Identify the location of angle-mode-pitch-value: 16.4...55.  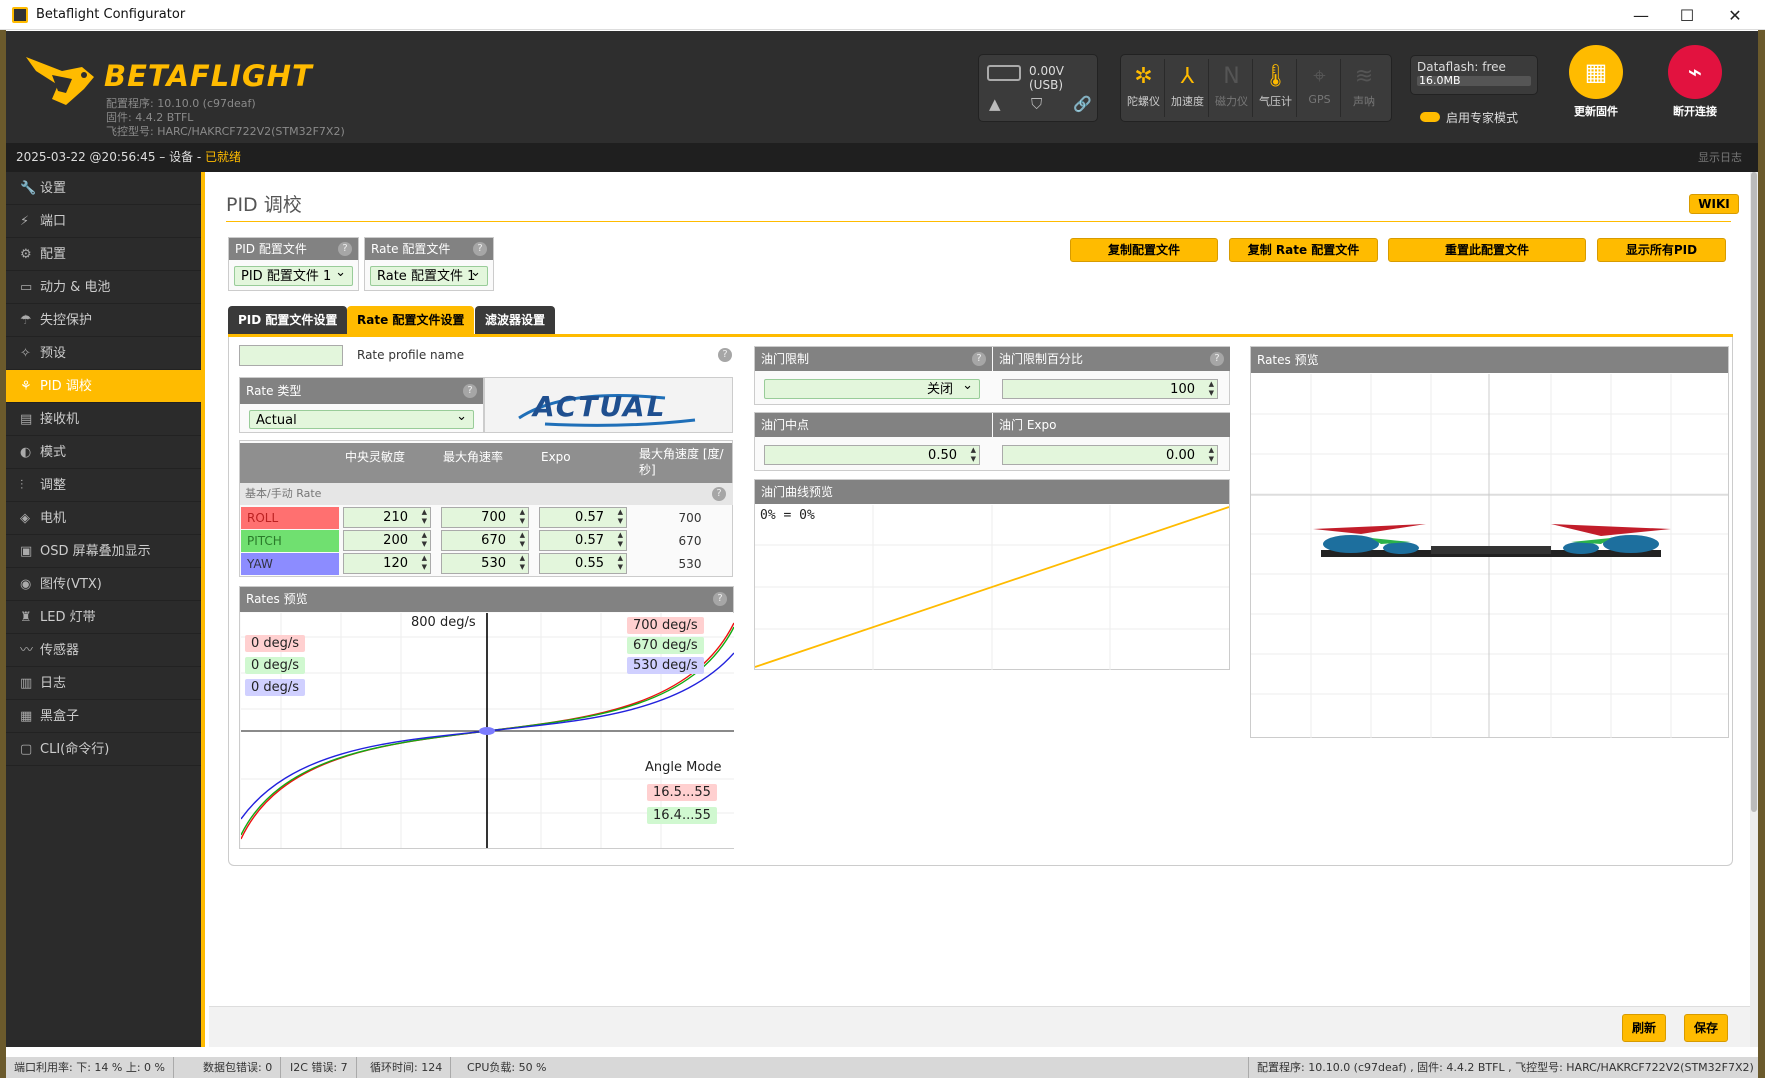
(682, 815).